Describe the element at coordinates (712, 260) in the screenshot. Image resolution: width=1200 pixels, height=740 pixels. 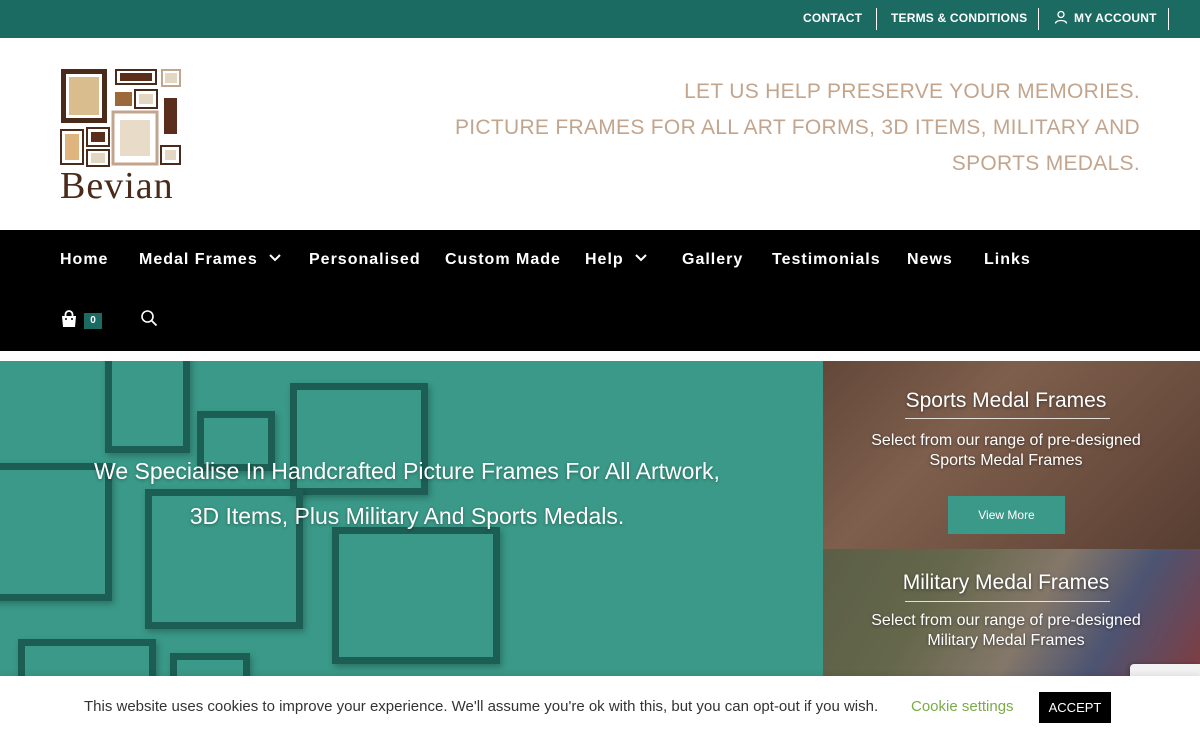
I see `nav-item-gallery: Gallery` at that location.